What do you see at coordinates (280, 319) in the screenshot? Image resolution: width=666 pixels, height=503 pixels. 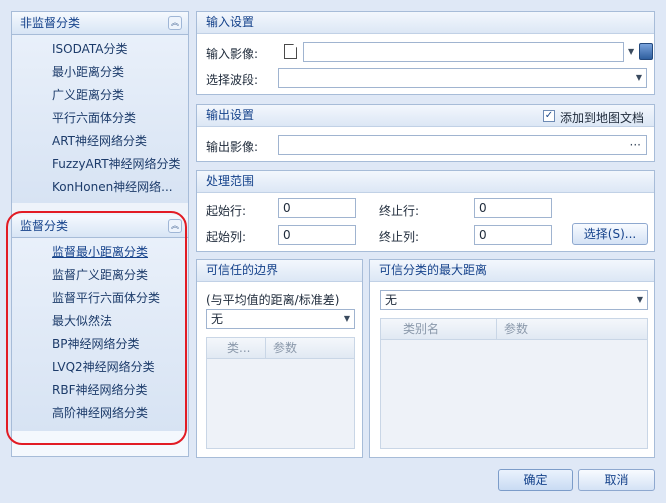 I see `trusted-boundary-select: 无 ▼` at bounding box center [280, 319].